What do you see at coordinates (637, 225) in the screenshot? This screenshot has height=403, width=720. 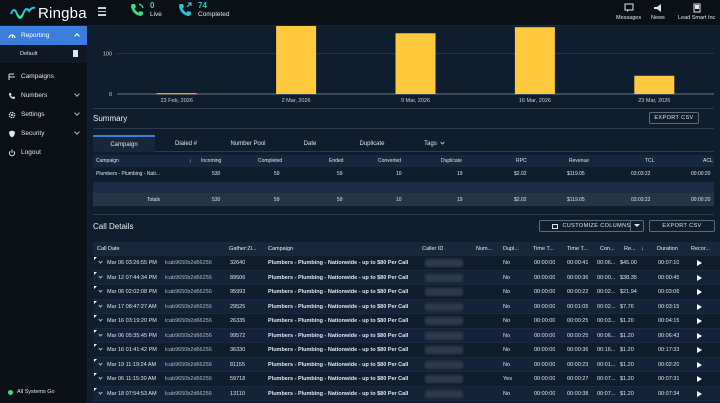 I see `caret-down-icon` at bounding box center [637, 225].